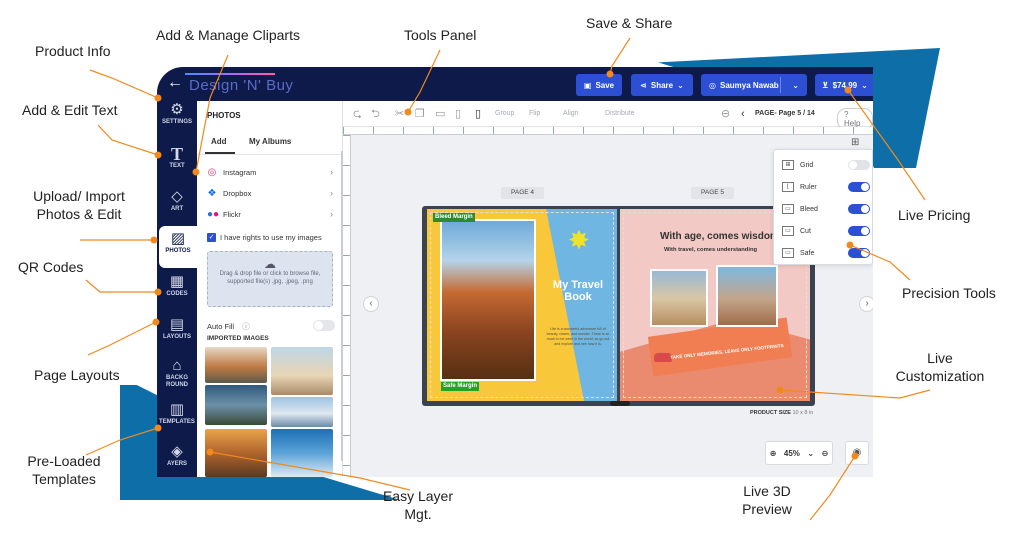 The width and height of the screenshot is (1024, 536). Describe the element at coordinates (826, 253) in the screenshot. I see `precision-row-safe: ▭ Safe` at that location.